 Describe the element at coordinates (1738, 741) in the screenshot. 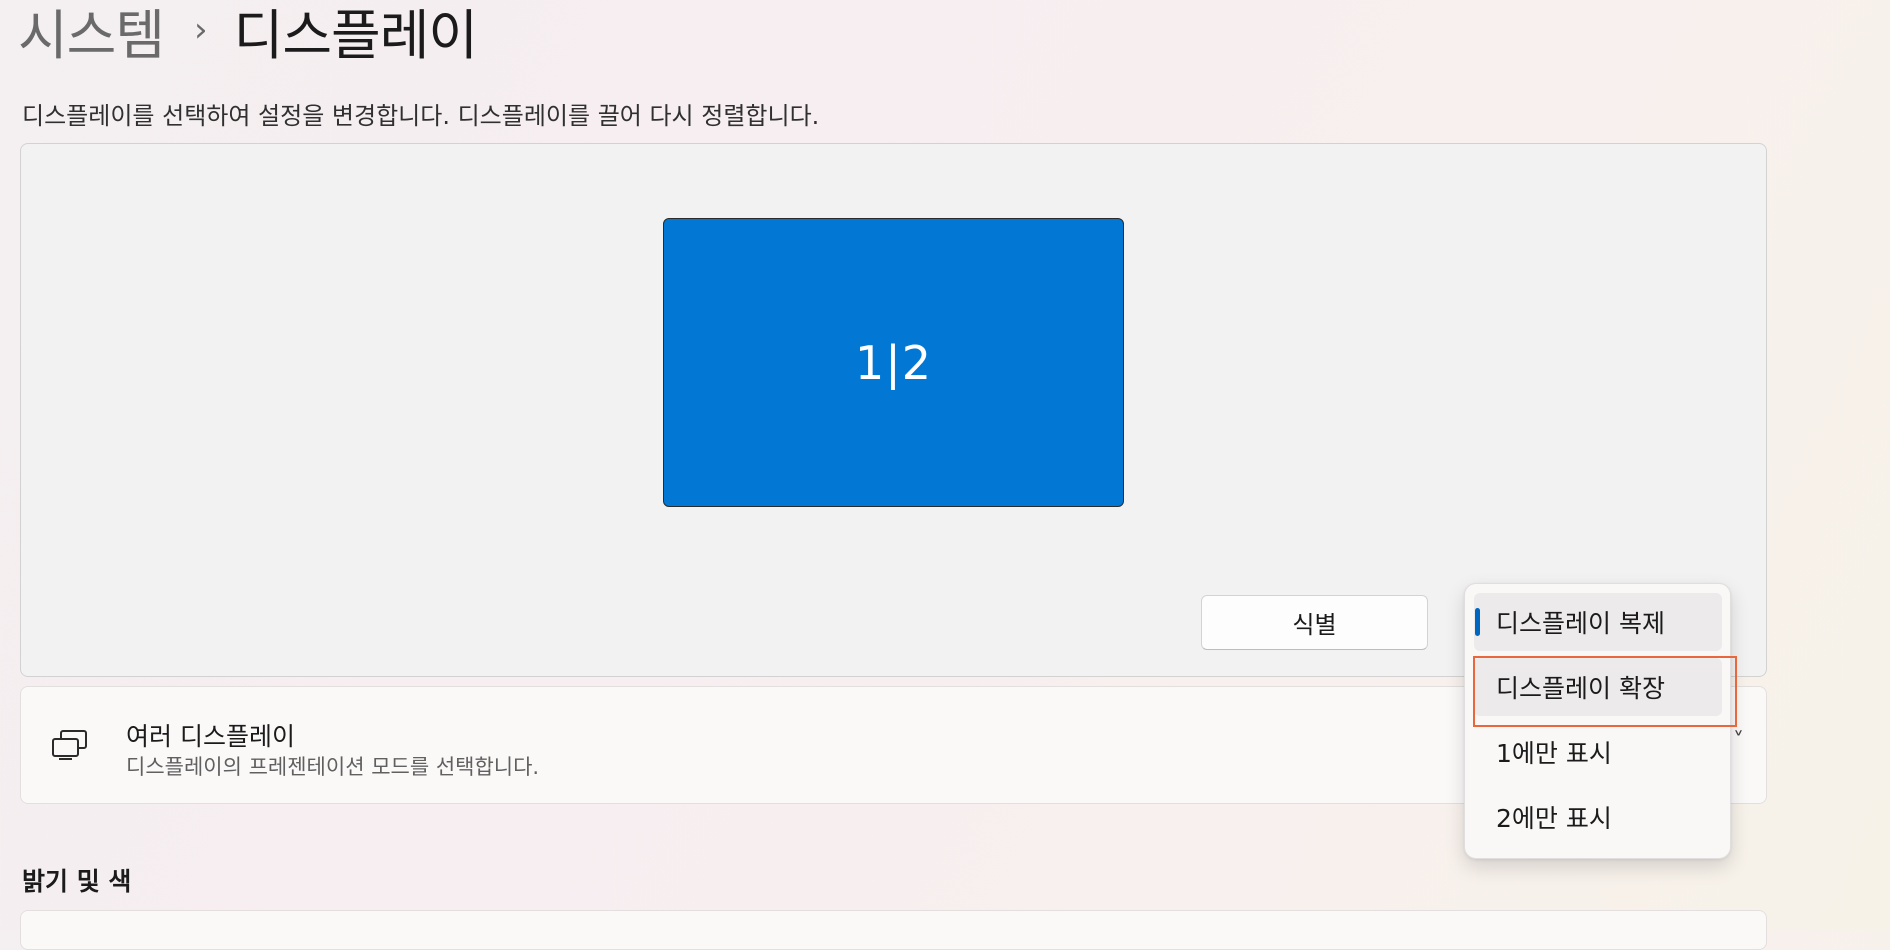

I see `chevron-down-icon: ˅` at that location.